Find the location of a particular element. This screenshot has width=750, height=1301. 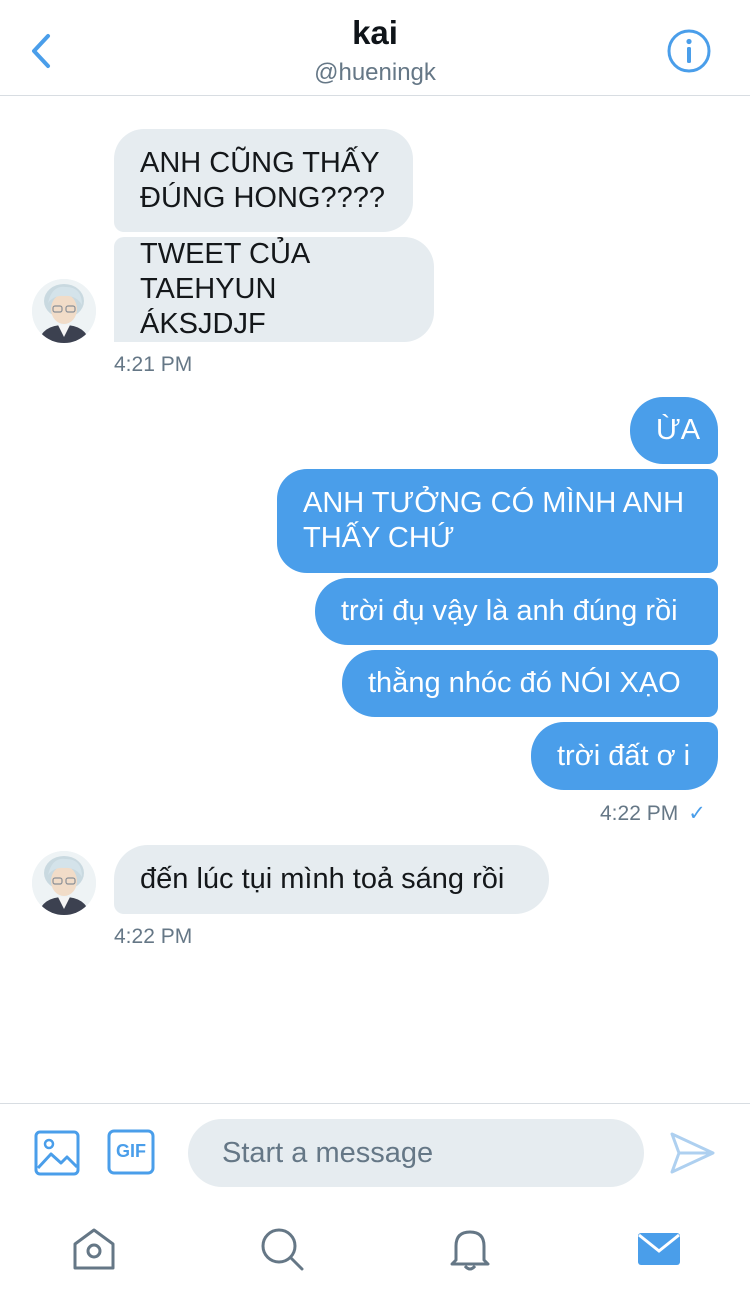

message-text: trời đất ơ i is located at coordinates (624, 755).